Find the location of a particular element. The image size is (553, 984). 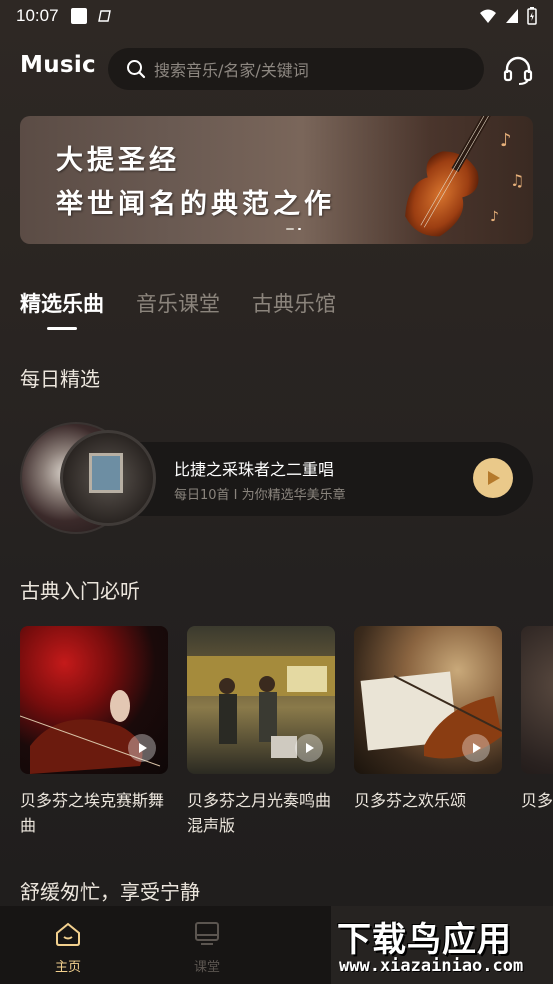

status-bar: 10:07 is located at coordinates (276, 16).